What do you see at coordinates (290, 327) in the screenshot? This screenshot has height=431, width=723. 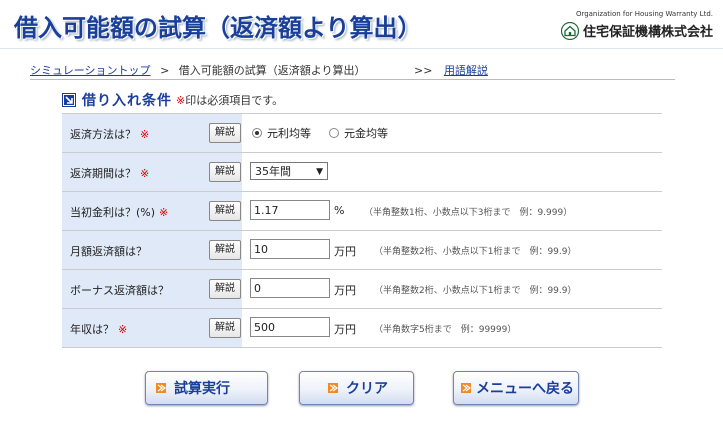 I see `annual-income-input` at bounding box center [290, 327].